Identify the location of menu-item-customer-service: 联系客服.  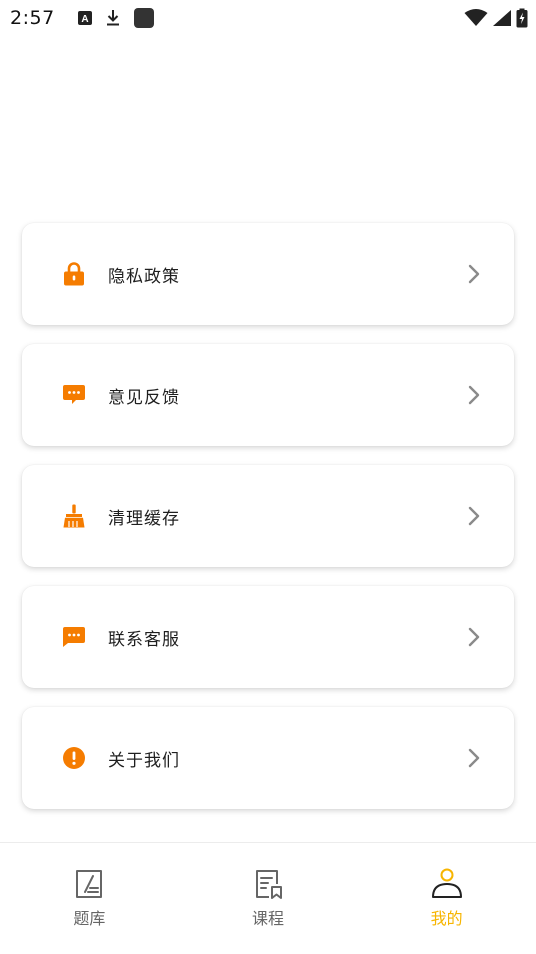
(268, 637).